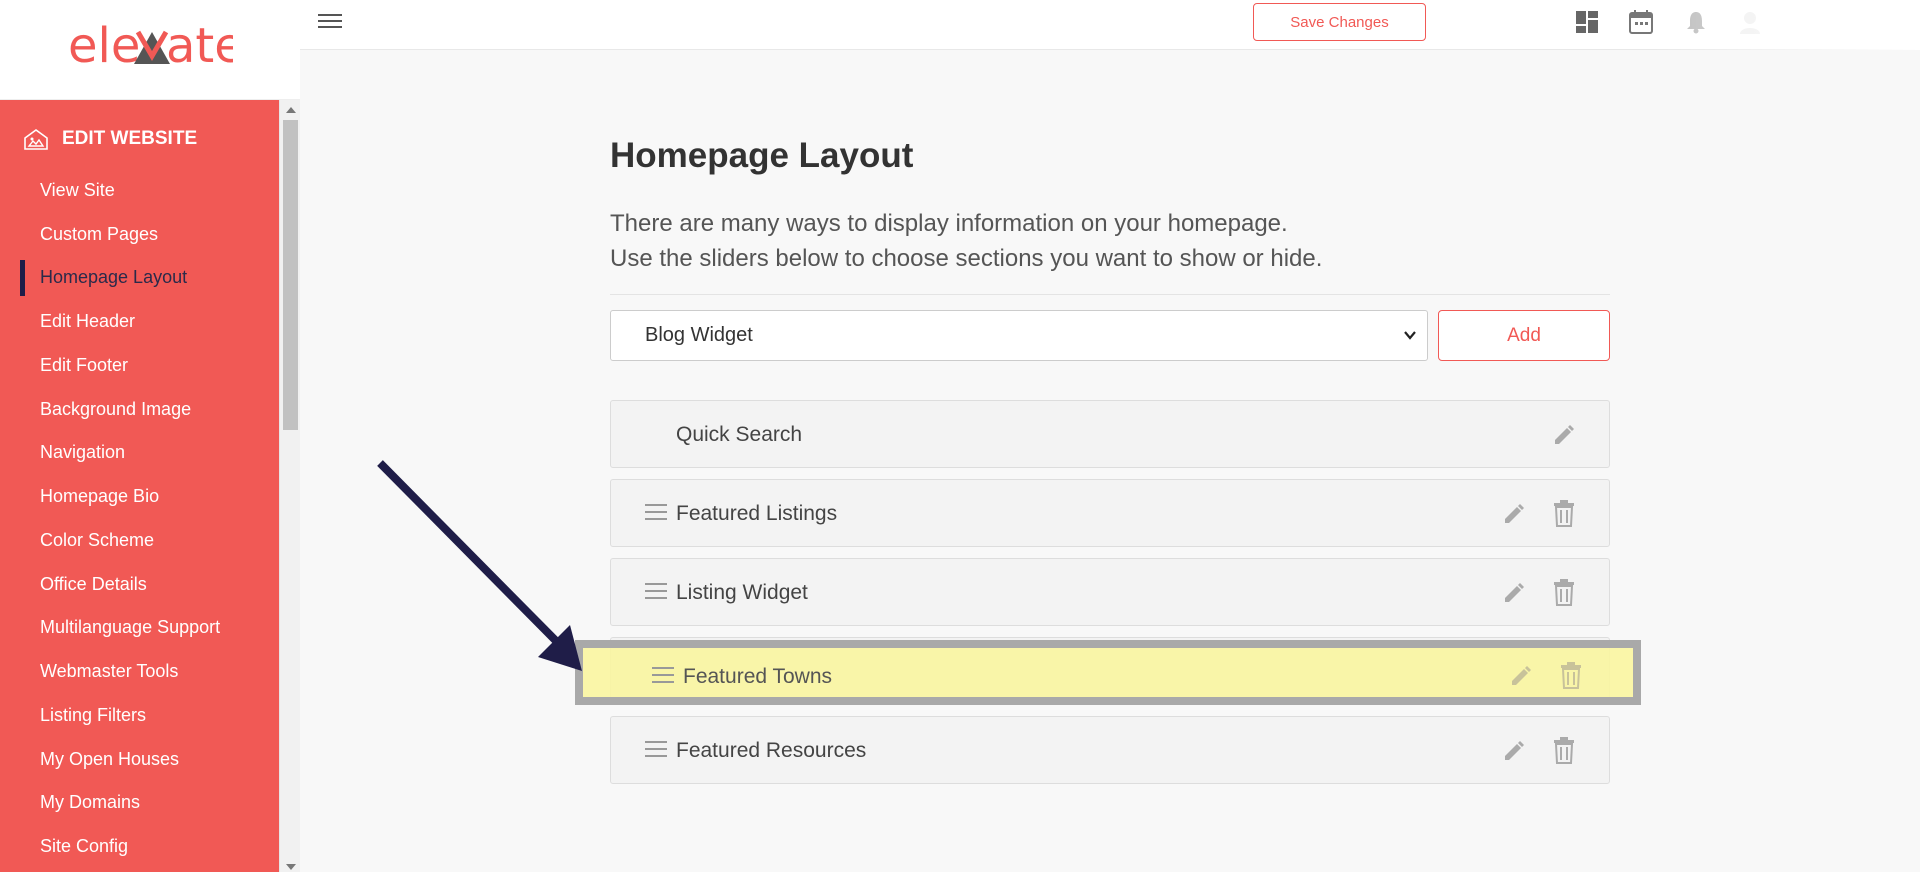 The width and height of the screenshot is (1920, 872). What do you see at coordinates (762, 155) in the screenshot?
I see `page-title: Homepage Layout` at bounding box center [762, 155].